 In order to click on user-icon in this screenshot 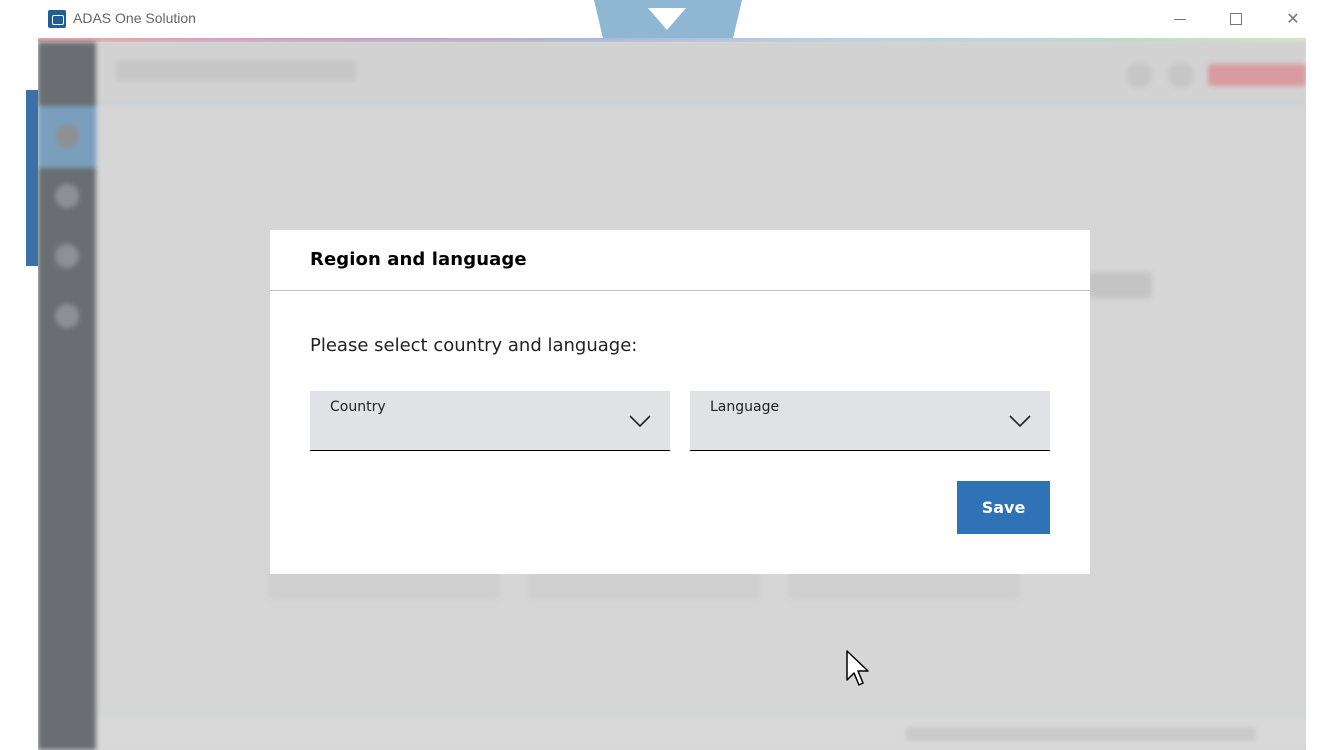, I will do `click(1181, 75)`.